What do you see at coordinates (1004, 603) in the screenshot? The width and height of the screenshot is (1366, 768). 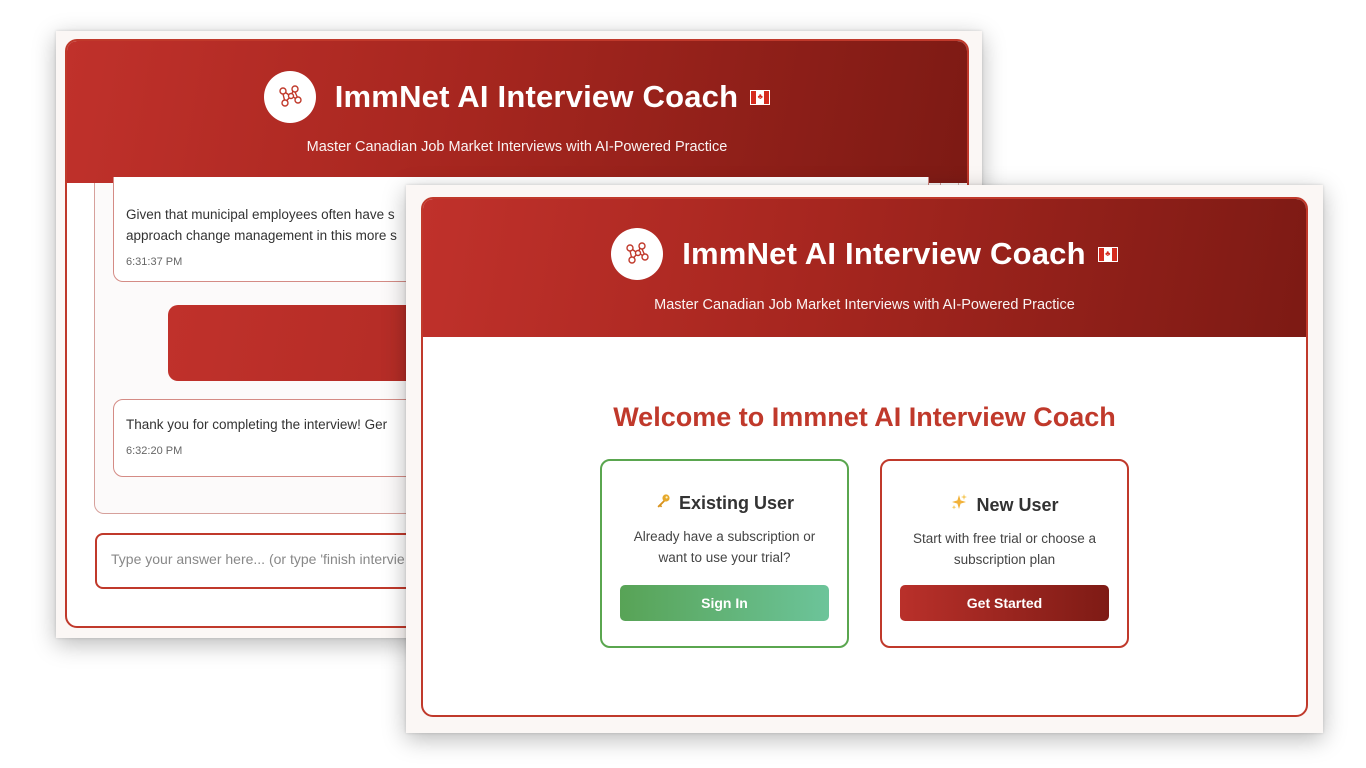 I see `get-started-button: Get Started` at bounding box center [1004, 603].